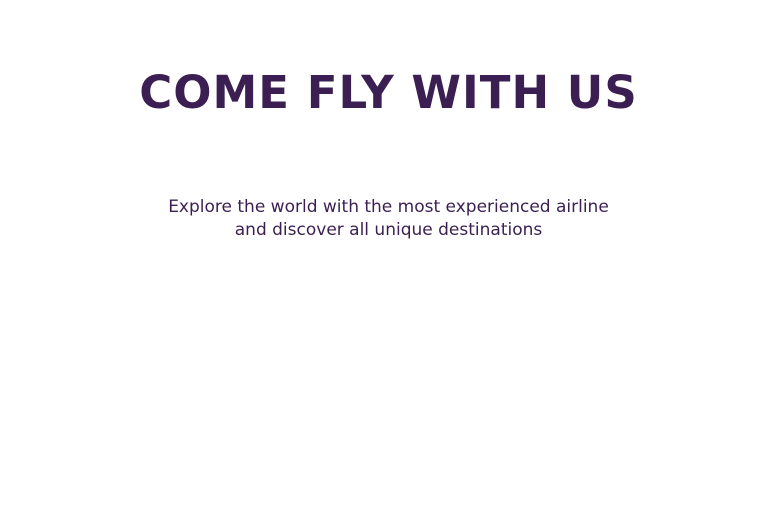  What do you see at coordinates (388, 92) in the screenshot?
I see `hero-title: COME FLY WITH US` at bounding box center [388, 92].